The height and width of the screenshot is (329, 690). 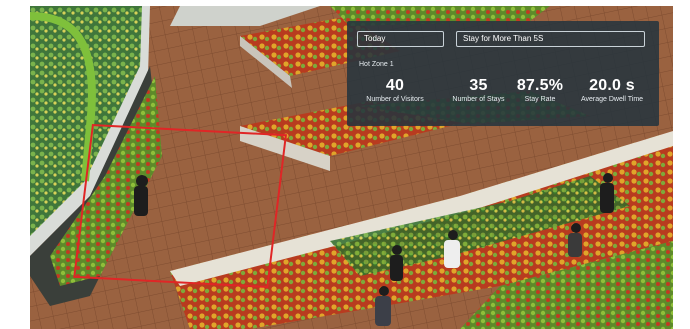 I want to click on stat-label: Number of Stays, so click(x=478, y=99).